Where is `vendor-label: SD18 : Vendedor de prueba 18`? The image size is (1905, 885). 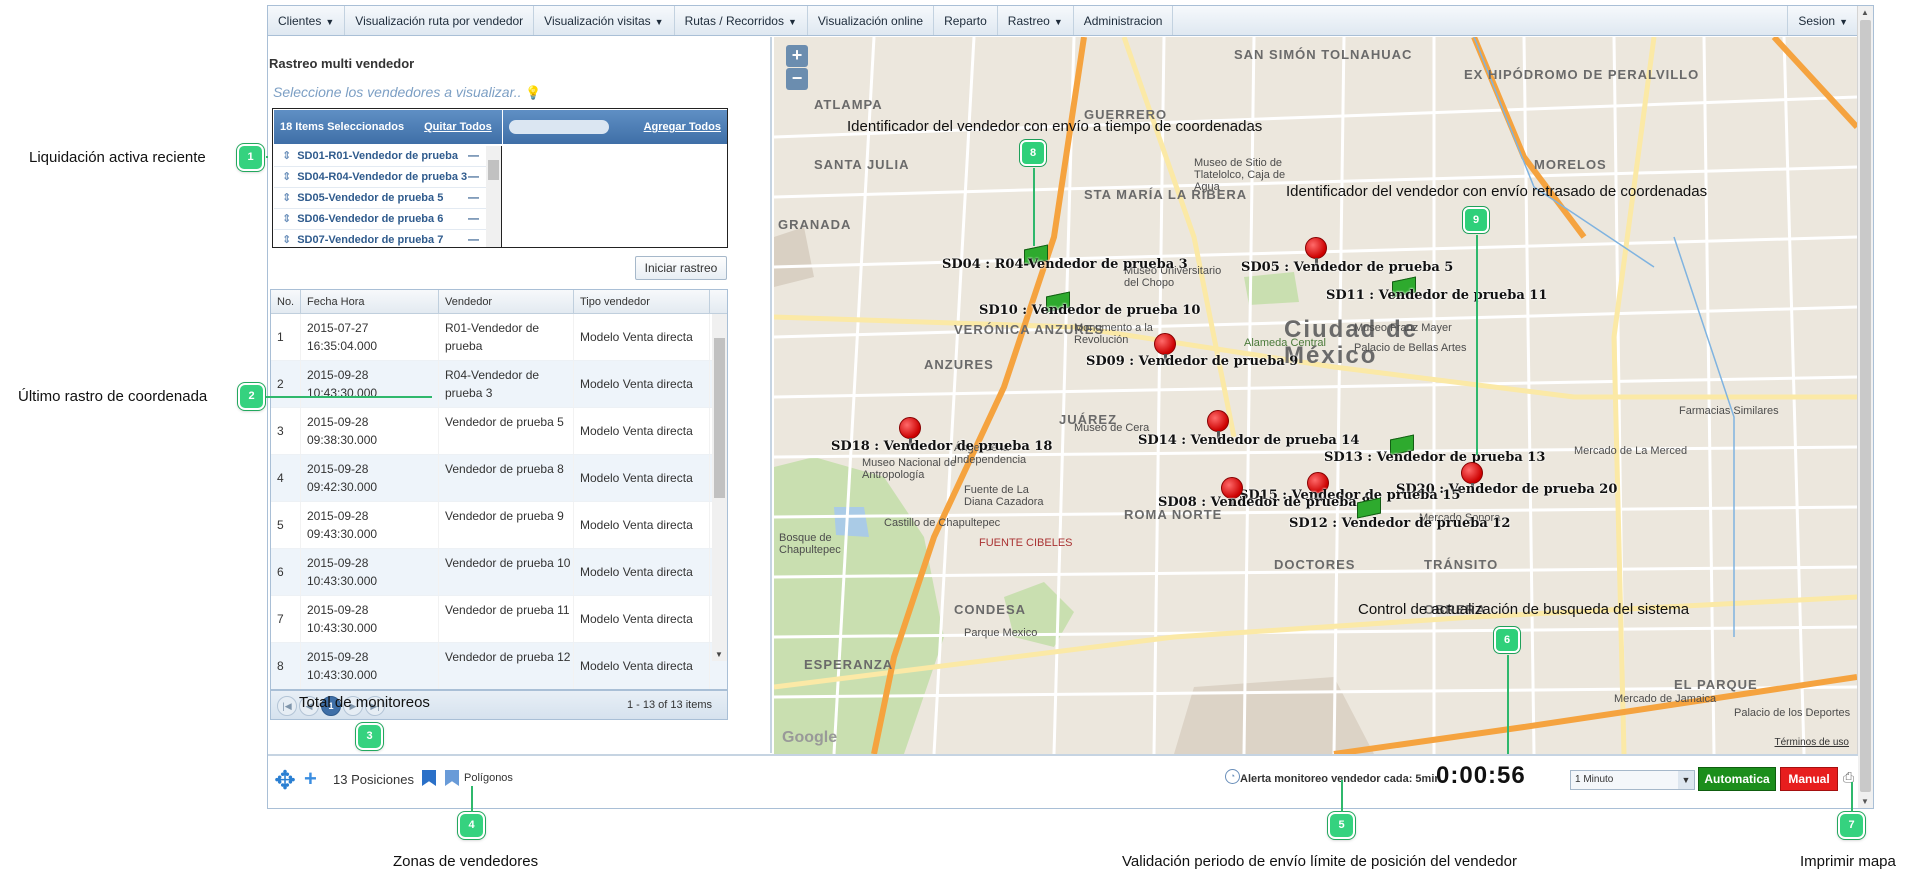 vendor-label: SD18 : Vendedor de prueba 18 is located at coordinates (941, 446).